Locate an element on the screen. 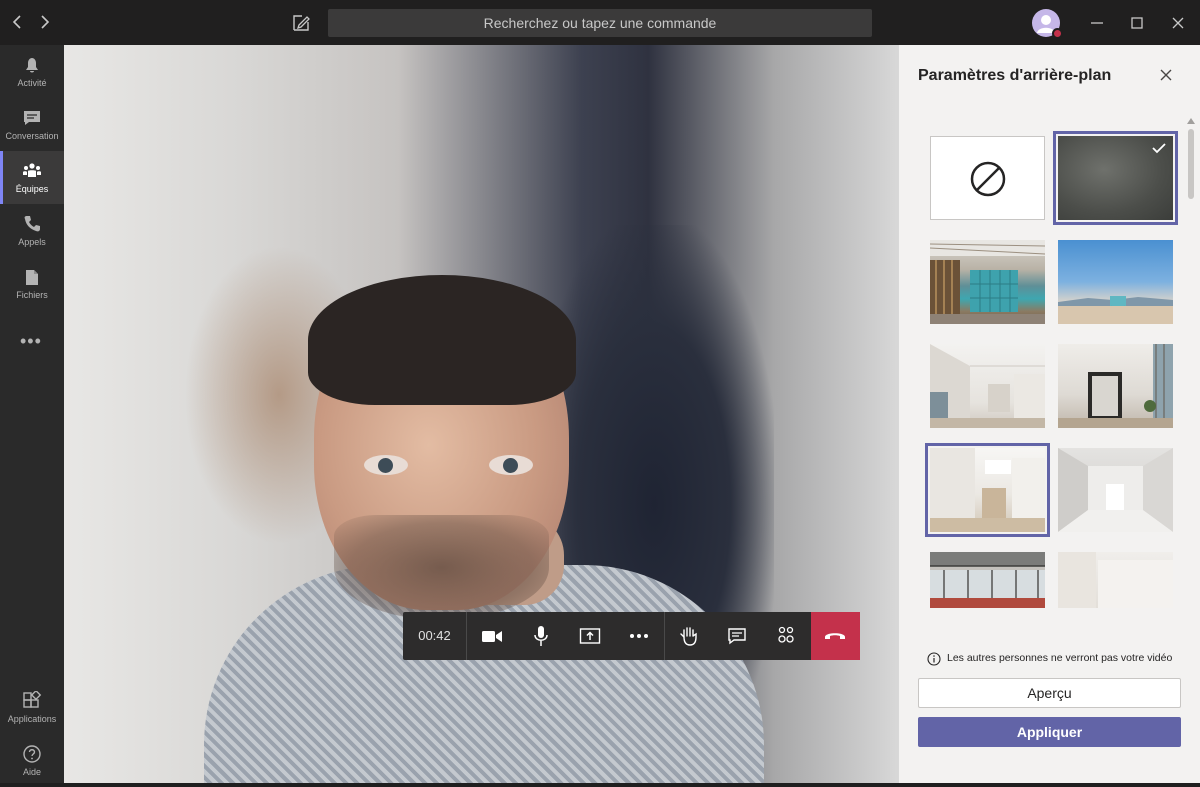  background-option-blur is located at coordinates (1115, 178).